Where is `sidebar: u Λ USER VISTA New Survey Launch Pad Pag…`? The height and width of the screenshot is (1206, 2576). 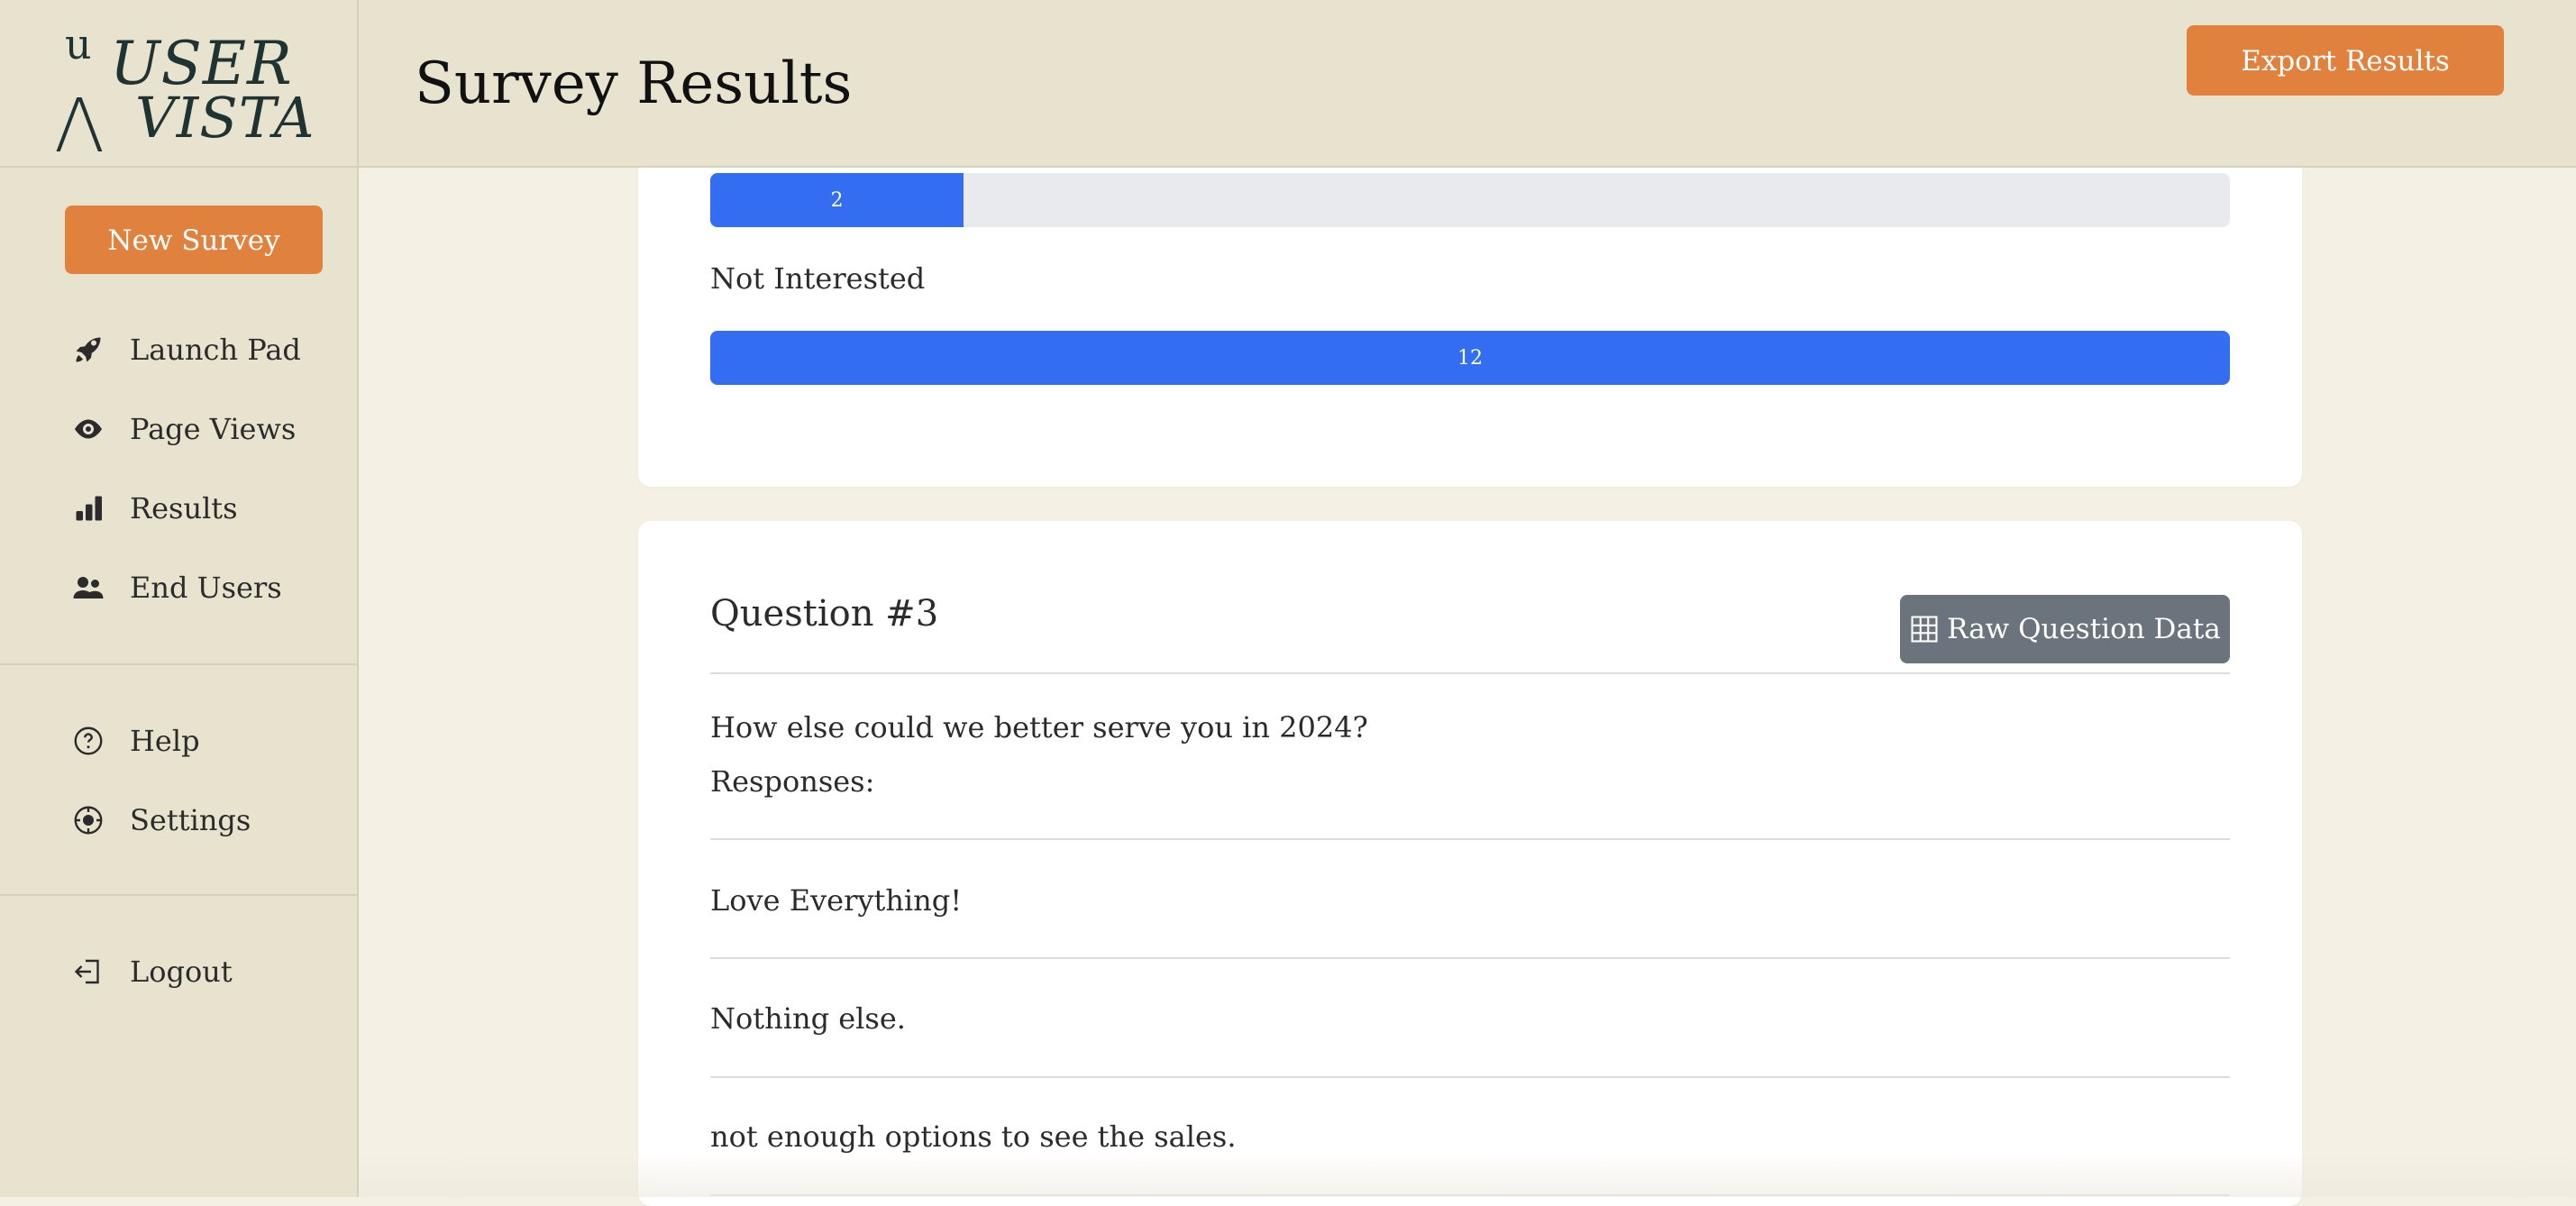 sidebar: u Λ USER VISTA New Survey Launch Pad Pag… is located at coordinates (180, 598).